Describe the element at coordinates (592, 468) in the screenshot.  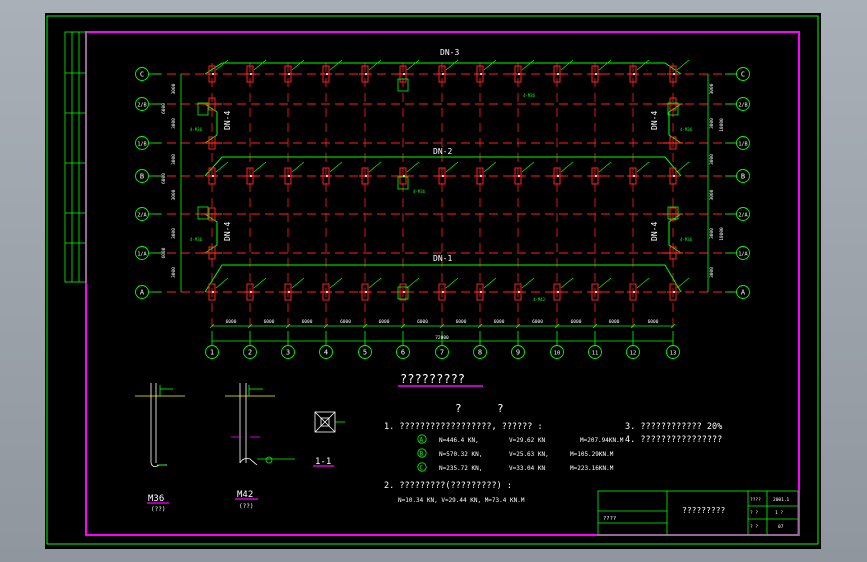
I see `svg-text: M=223.16KN.M` at that location.